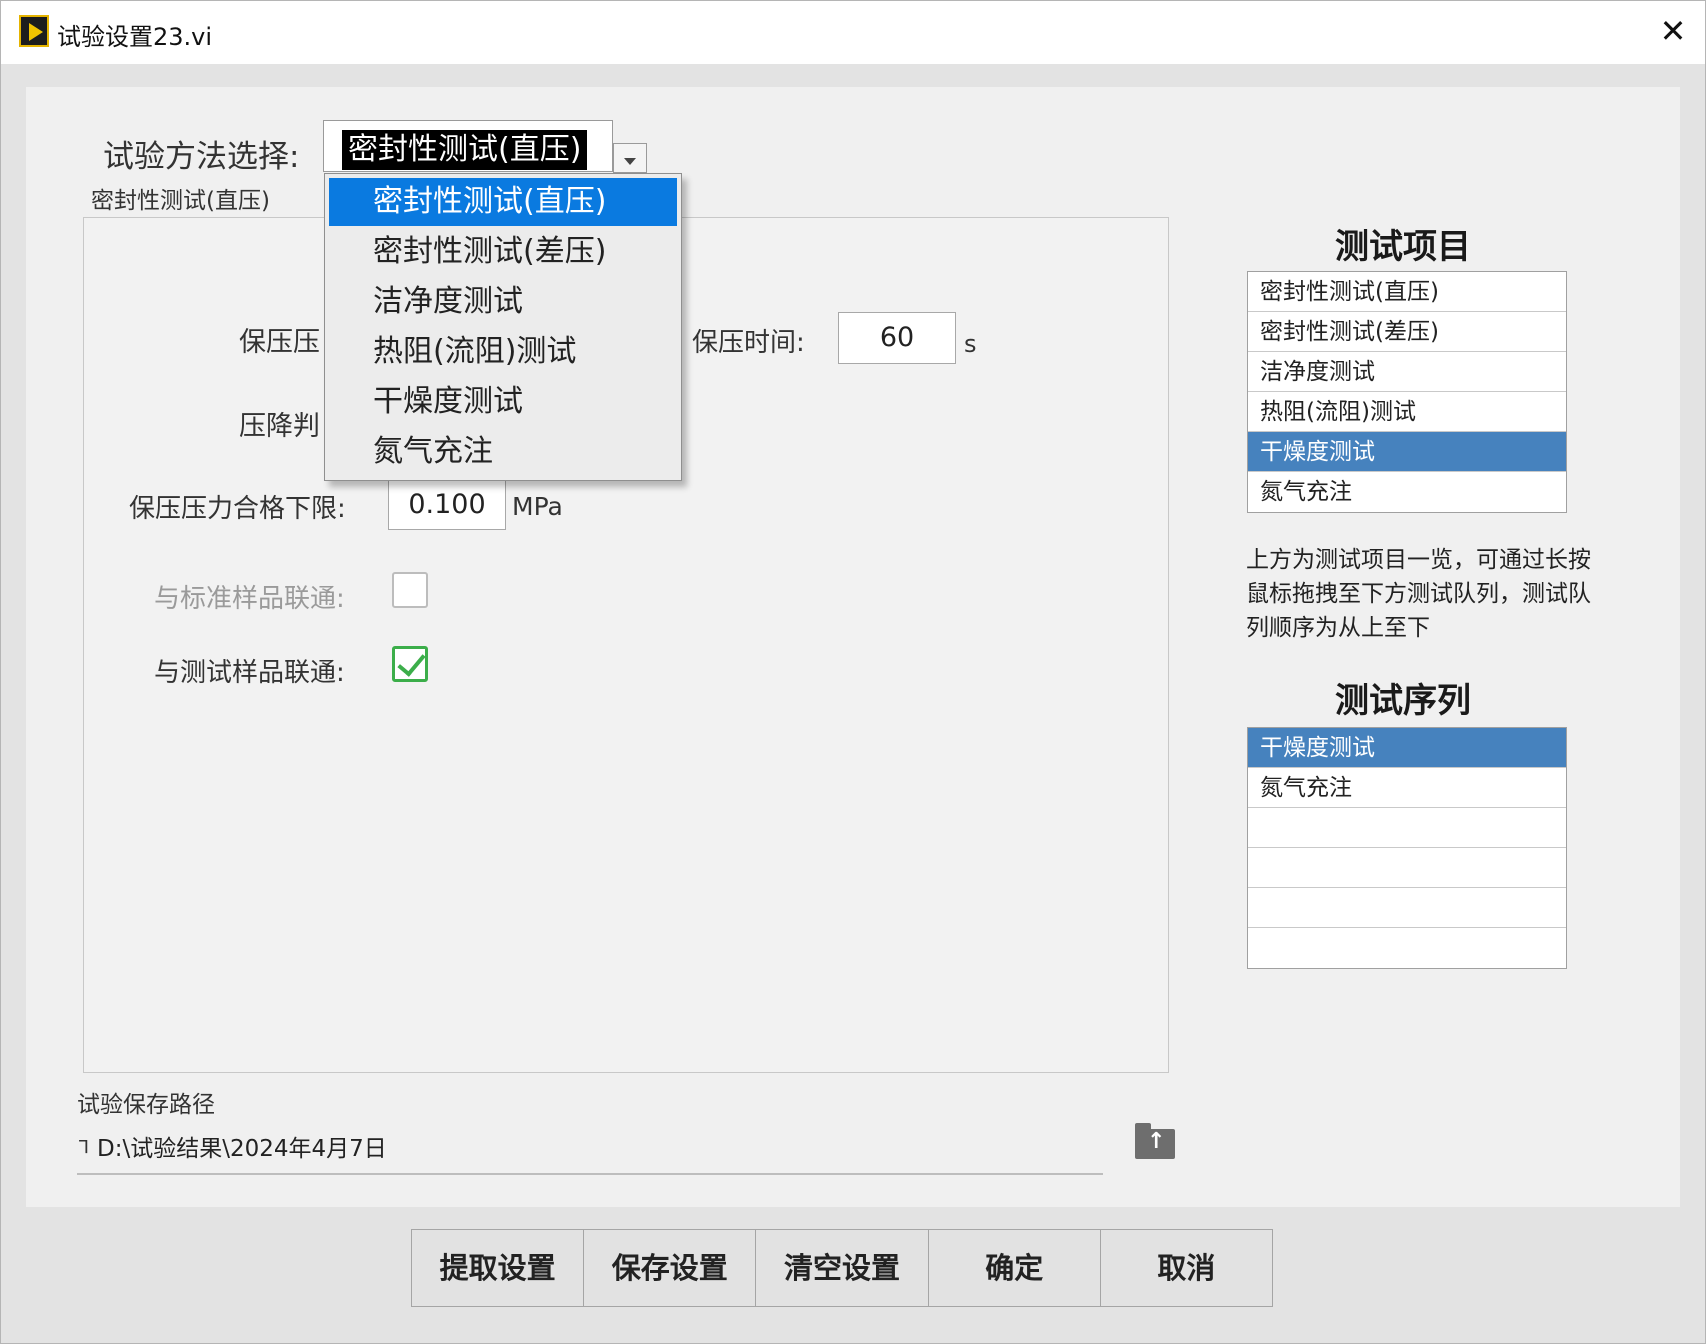  Describe the element at coordinates (1014, 1268) in the screenshot. I see `ok-button: 确定` at that location.